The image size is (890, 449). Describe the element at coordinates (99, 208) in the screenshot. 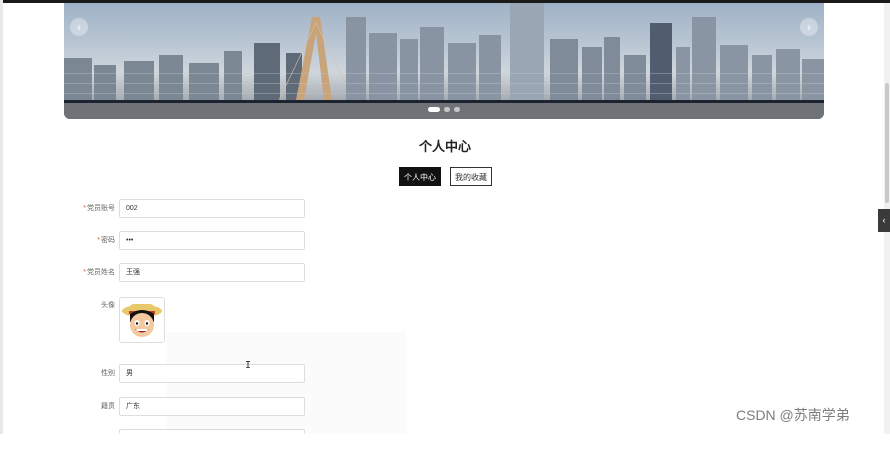

I see `account-label: *党员账号` at that location.